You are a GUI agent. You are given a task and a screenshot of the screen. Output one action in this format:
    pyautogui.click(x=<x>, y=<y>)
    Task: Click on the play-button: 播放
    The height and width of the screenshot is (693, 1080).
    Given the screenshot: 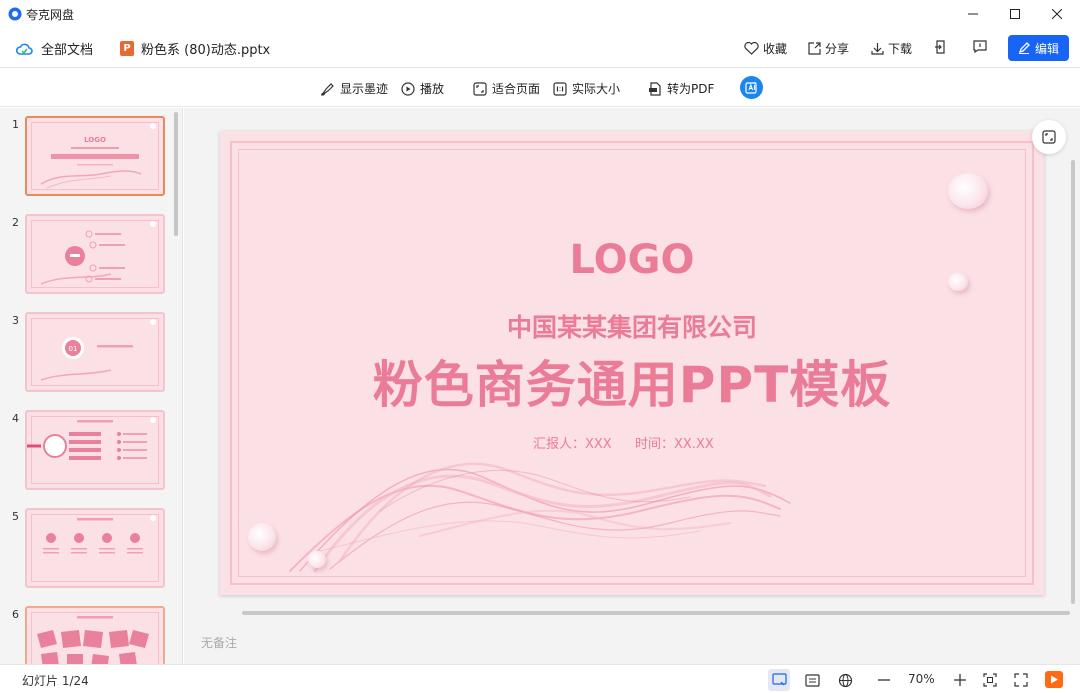 What is the action you would take?
    pyautogui.click(x=422, y=88)
    